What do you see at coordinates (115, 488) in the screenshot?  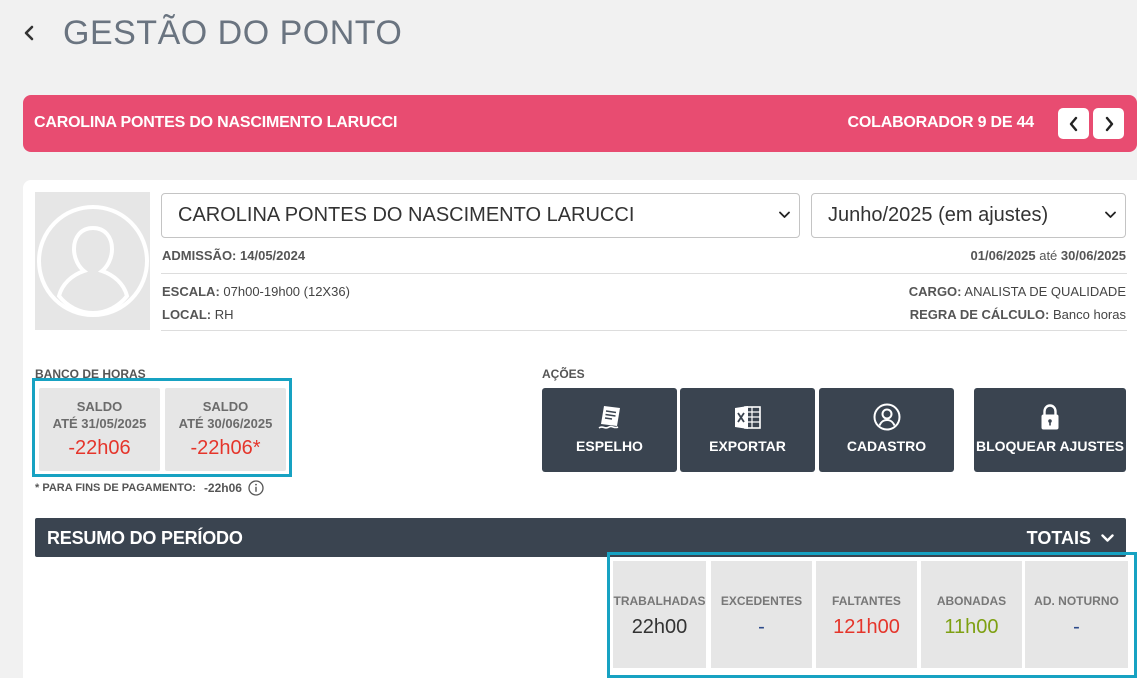 I see `payment-label: * PARA FINS DE PAGAMENTO:` at bounding box center [115, 488].